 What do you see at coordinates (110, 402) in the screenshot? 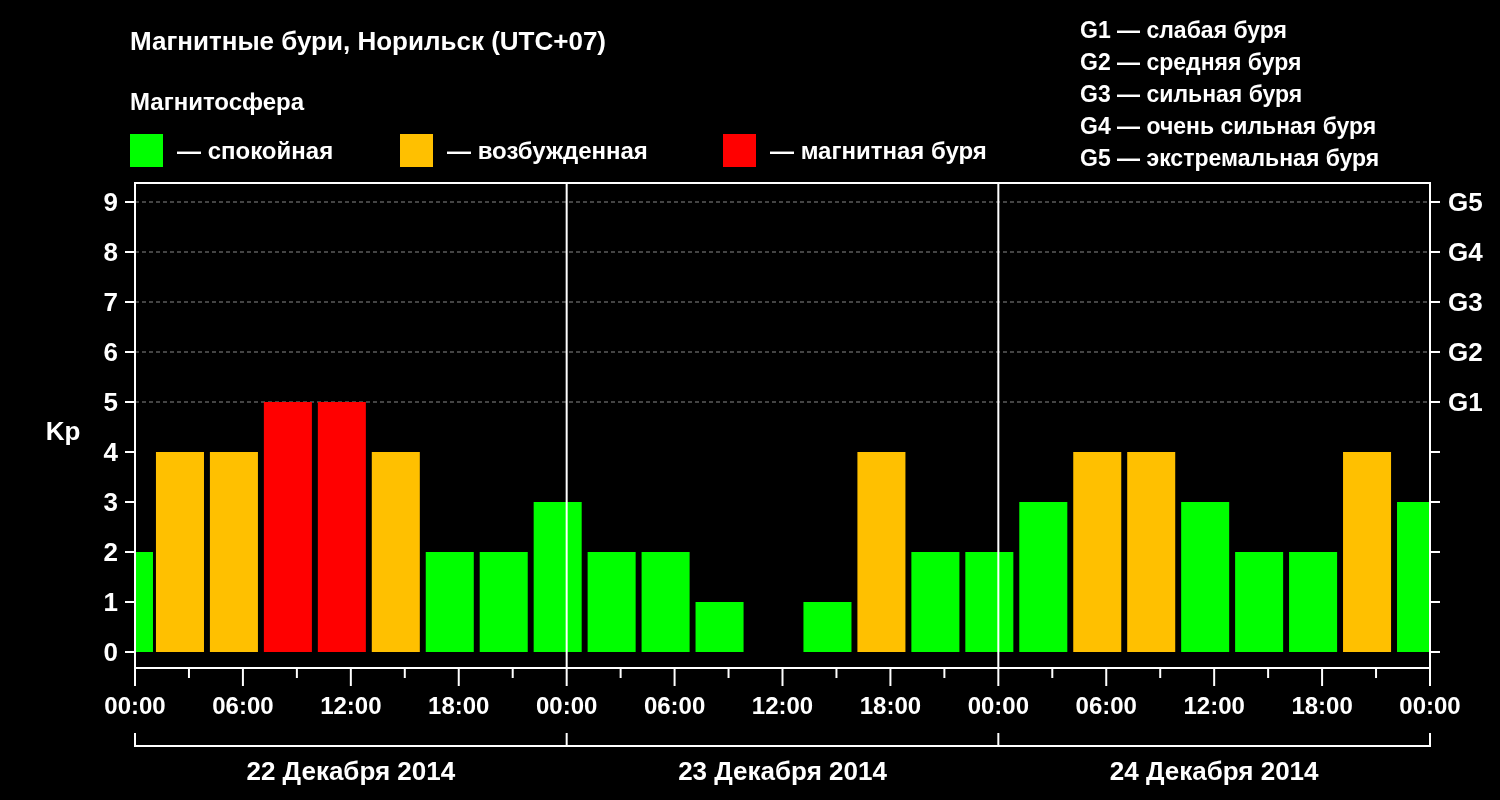
I see `y-tick-label: 5` at bounding box center [110, 402].